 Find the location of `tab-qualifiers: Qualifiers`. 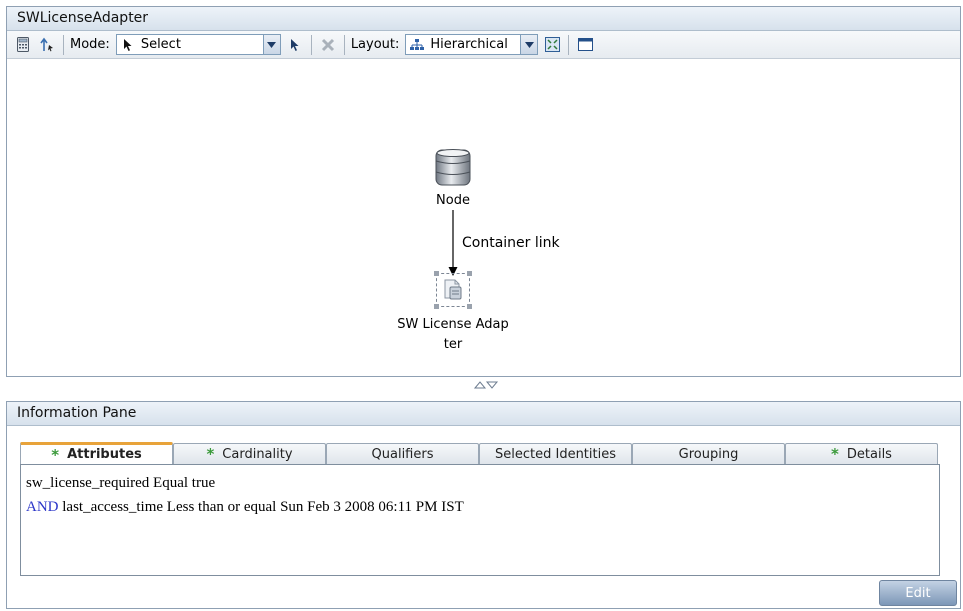

tab-qualifiers: Qualifiers is located at coordinates (402, 453).